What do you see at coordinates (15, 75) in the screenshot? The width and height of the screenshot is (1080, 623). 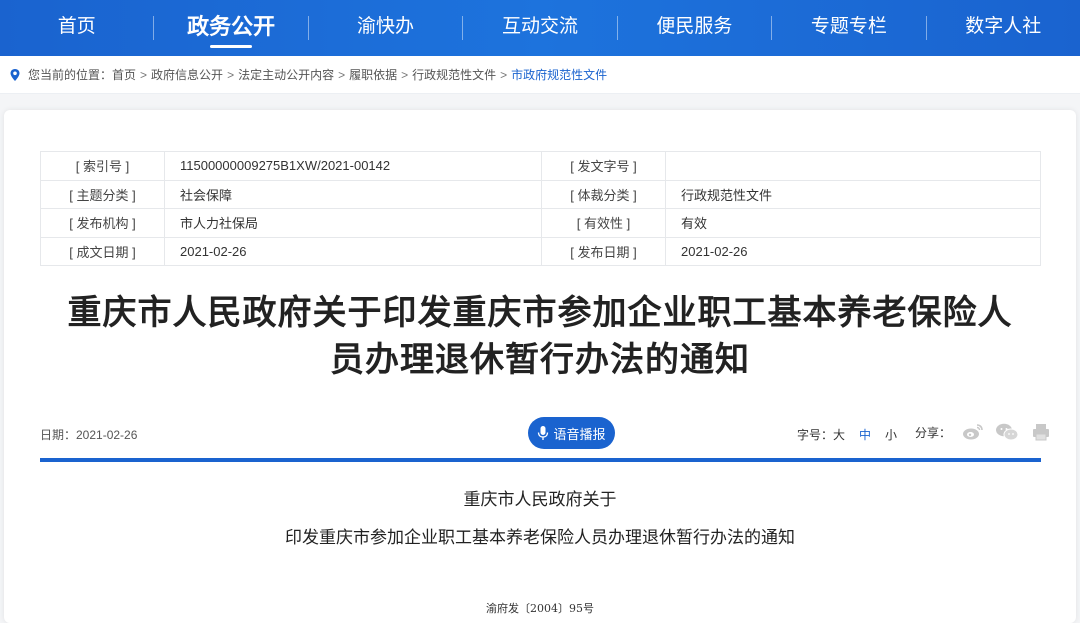 I see `location-pin-icon` at bounding box center [15, 75].